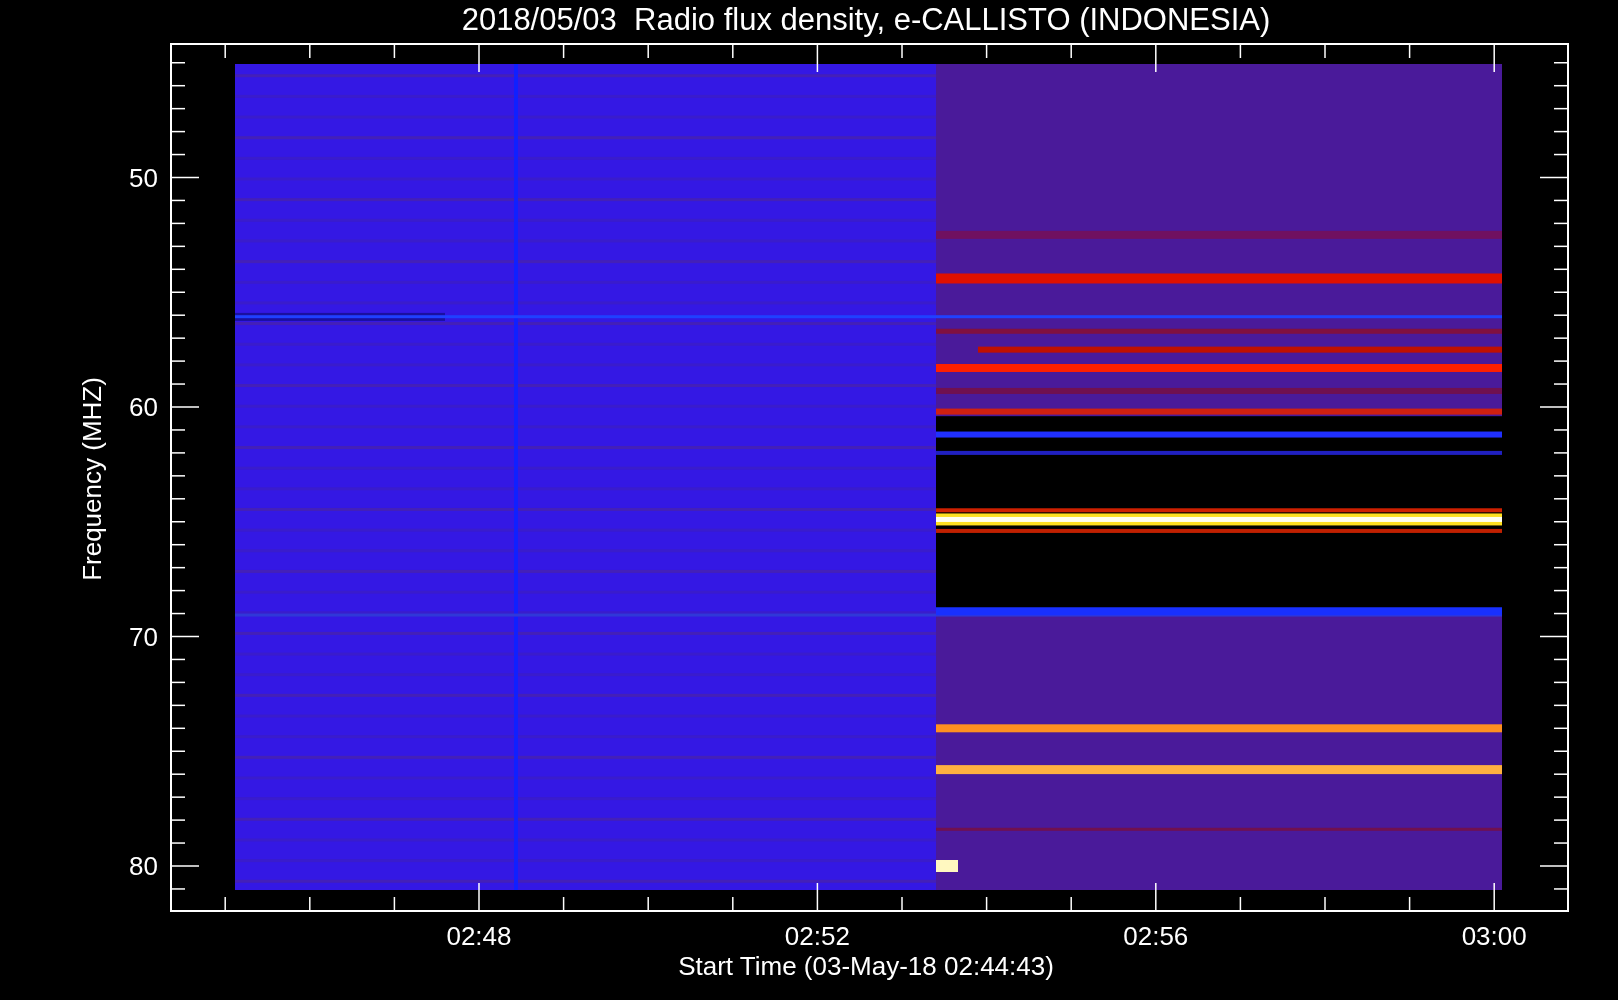  What do you see at coordinates (1156, 936) in the screenshot?
I see `axis-tick-label: 02:56` at bounding box center [1156, 936].